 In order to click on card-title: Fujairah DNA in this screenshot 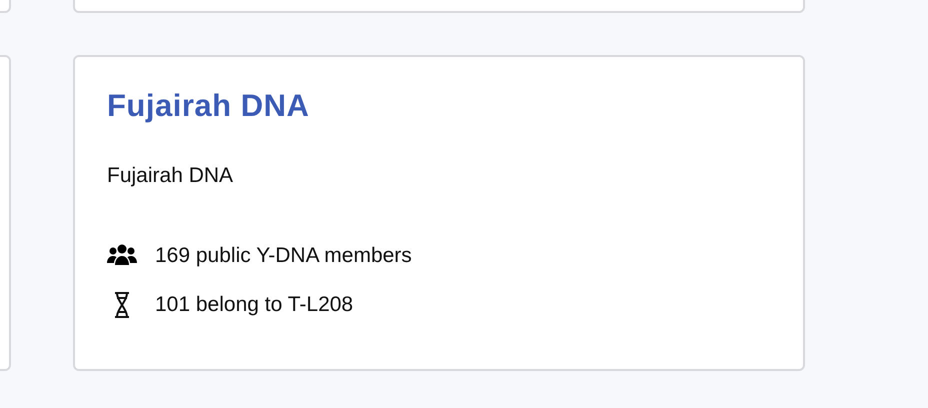, I will do `click(439, 105)`.